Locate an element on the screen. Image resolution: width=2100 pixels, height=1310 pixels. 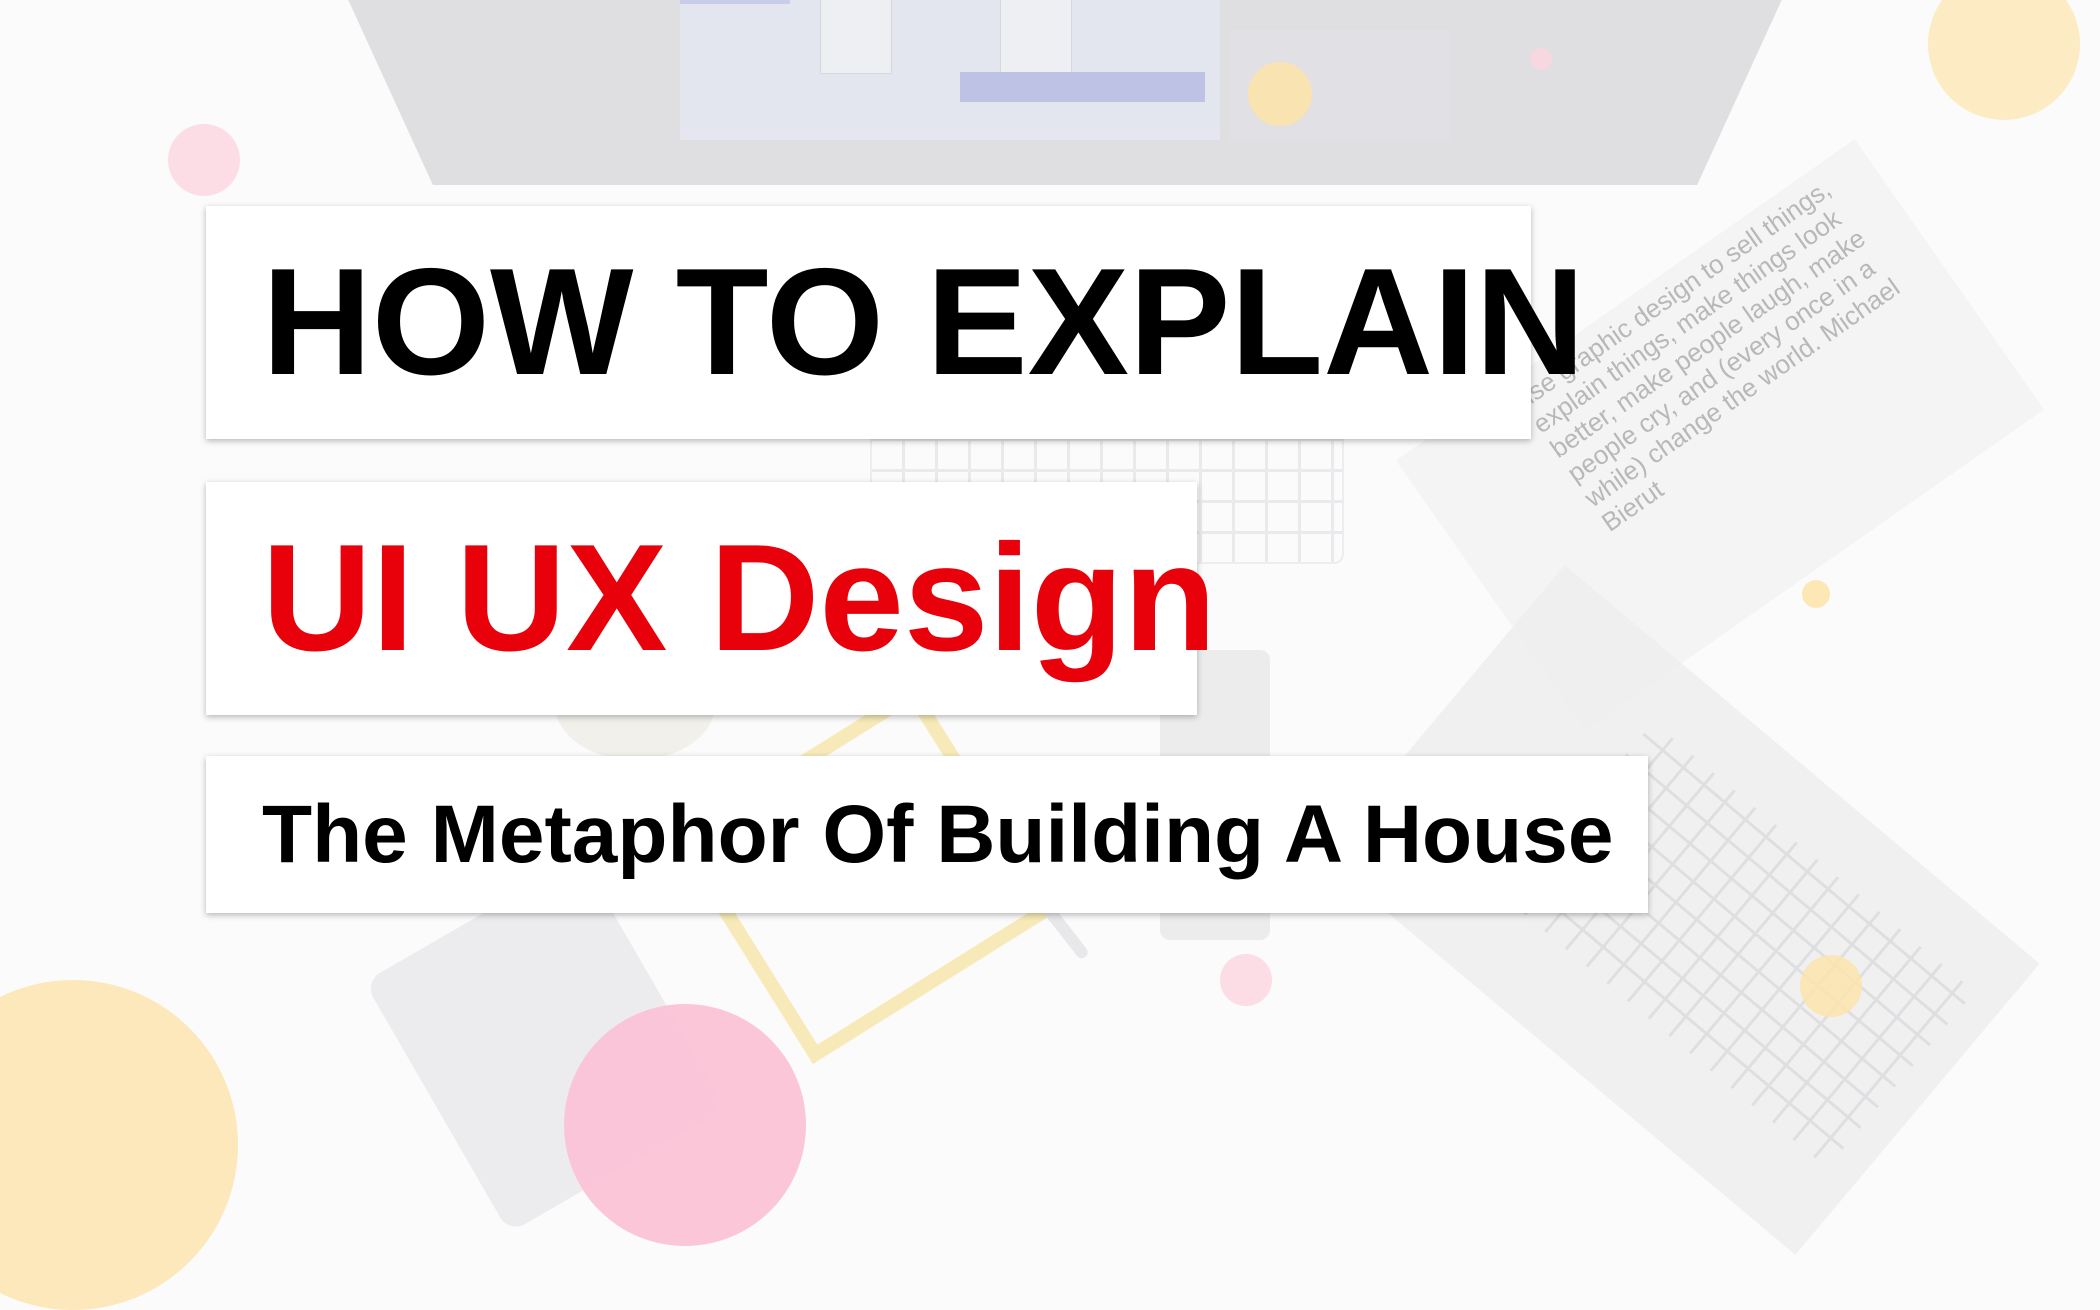
monitor-image is located at coordinates (1065, 92).